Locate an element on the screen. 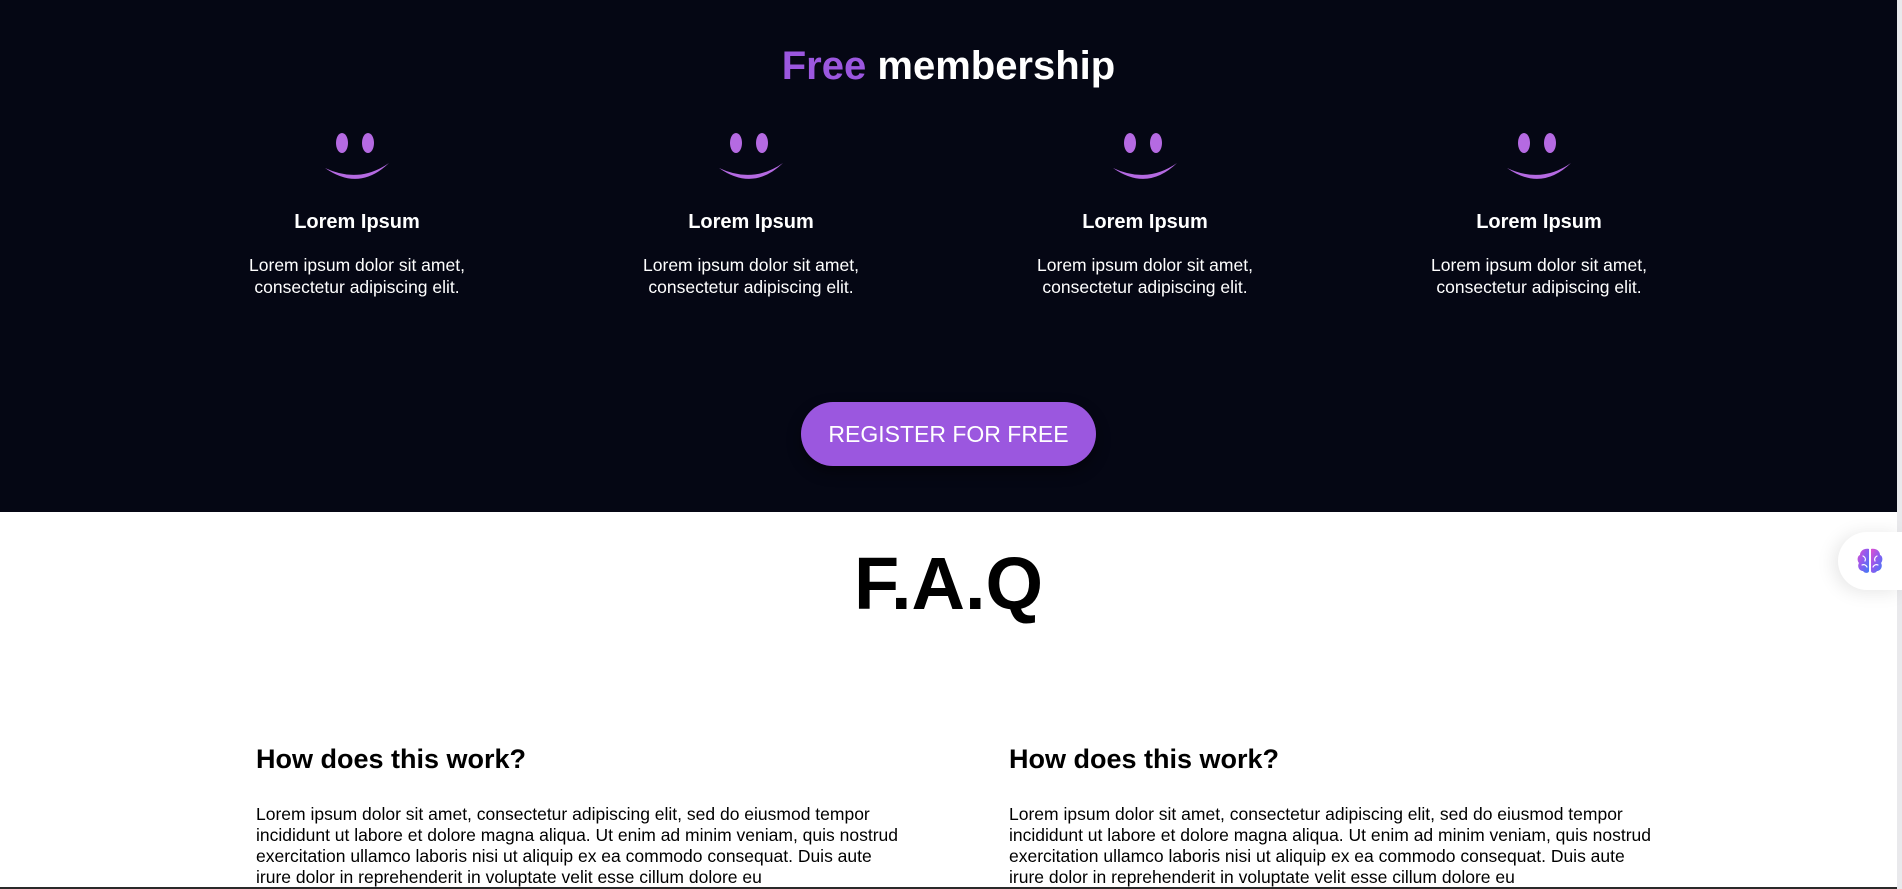 This screenshot has width=1902, height=889. floating-assistant-button is located at coordinates (1870, 561).